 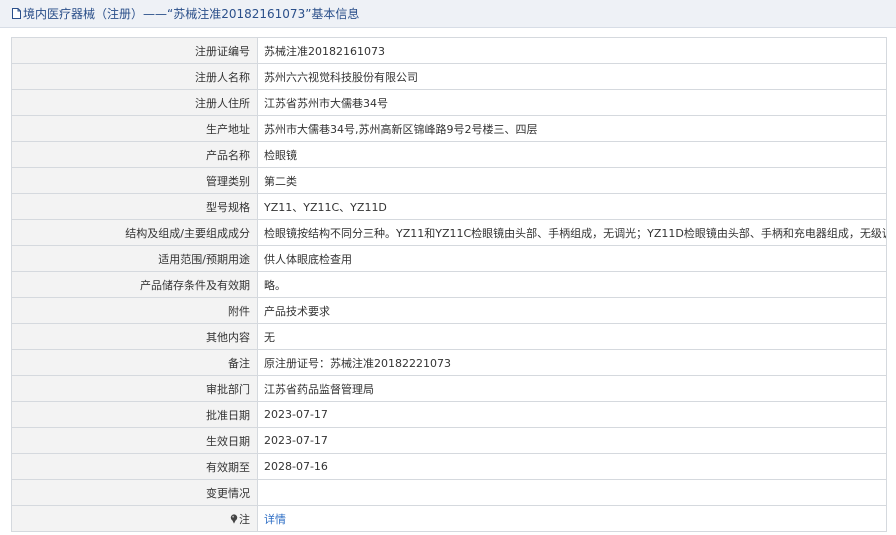 What do you see at coordinates (572, 284) in the screenshot?
I see `row-value: 略。` at bounding box center [572, 284].